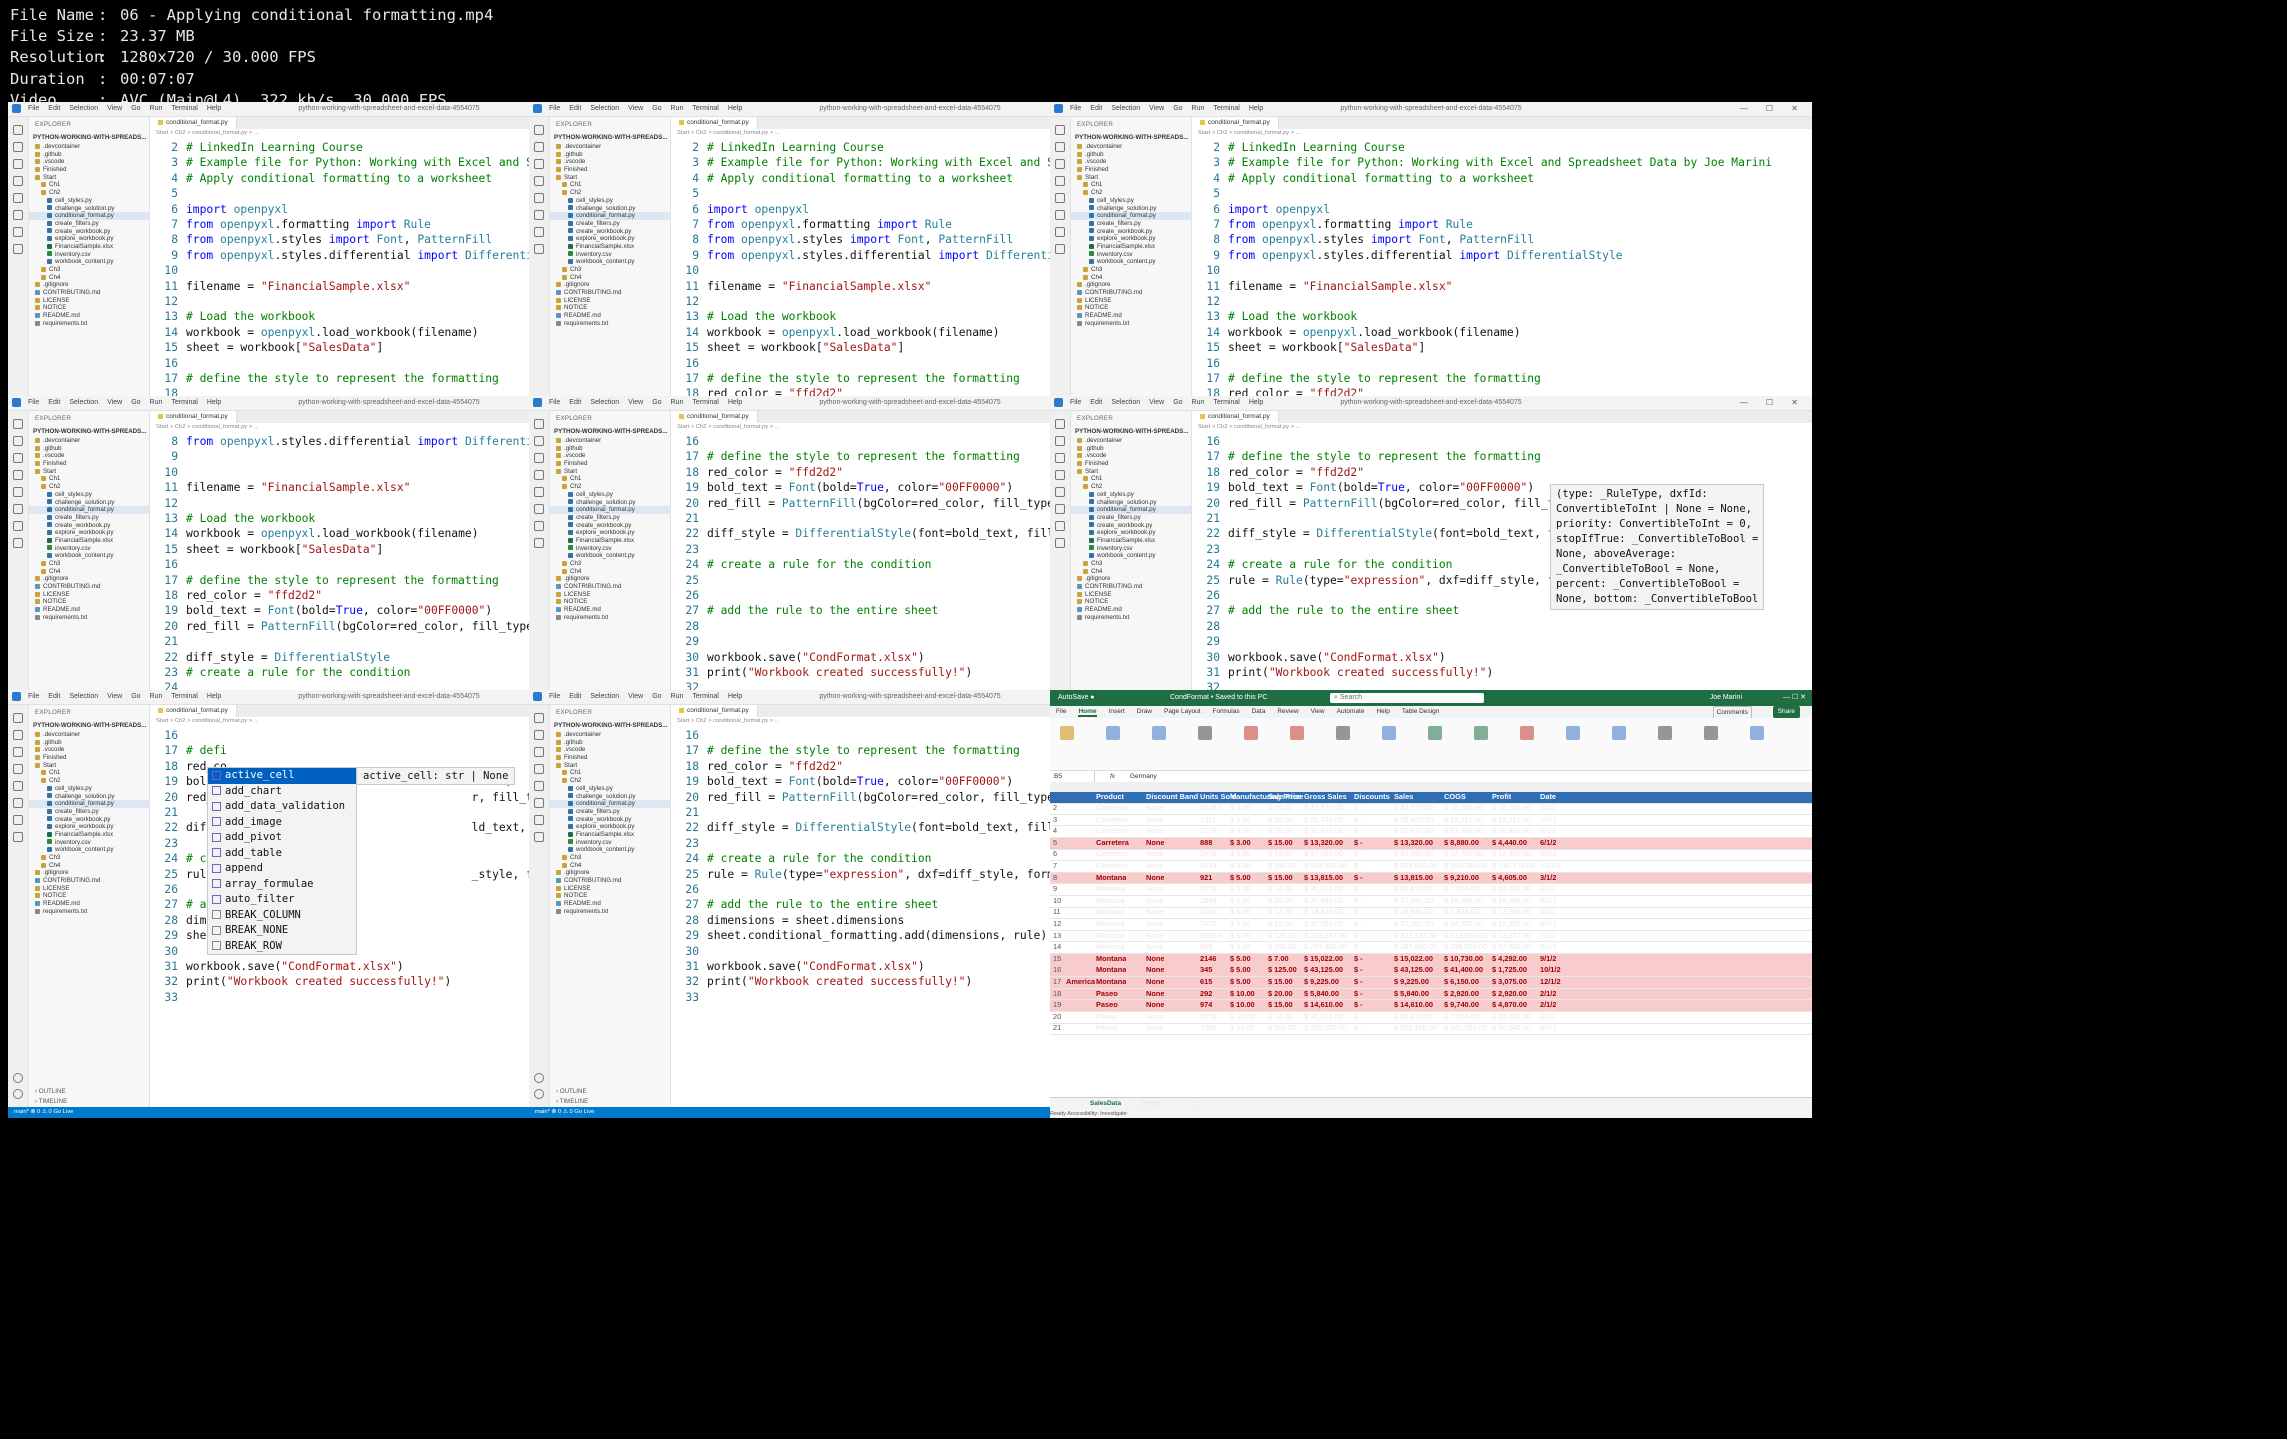  I want to click on ribbon-tab-automate: Automate, so click(1351, 711).